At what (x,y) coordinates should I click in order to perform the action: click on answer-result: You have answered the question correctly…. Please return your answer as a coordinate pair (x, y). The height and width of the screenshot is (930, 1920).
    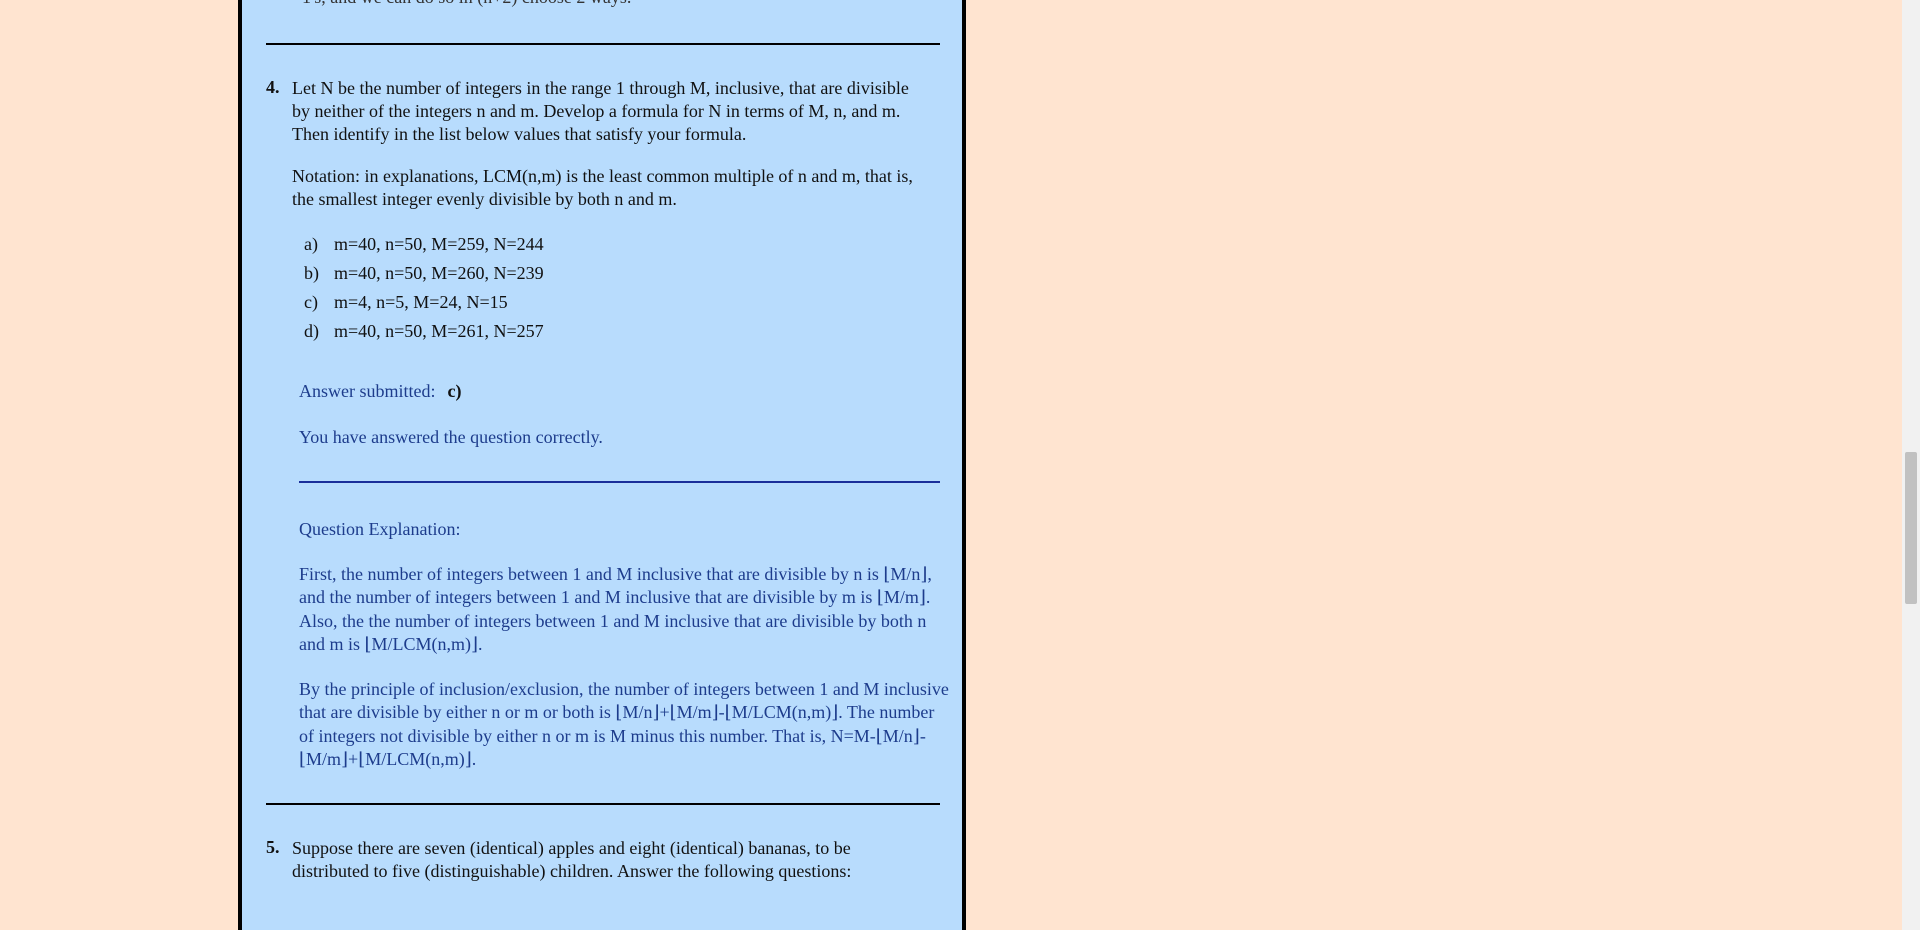
    Looking at the image, I should click on (624, 437).